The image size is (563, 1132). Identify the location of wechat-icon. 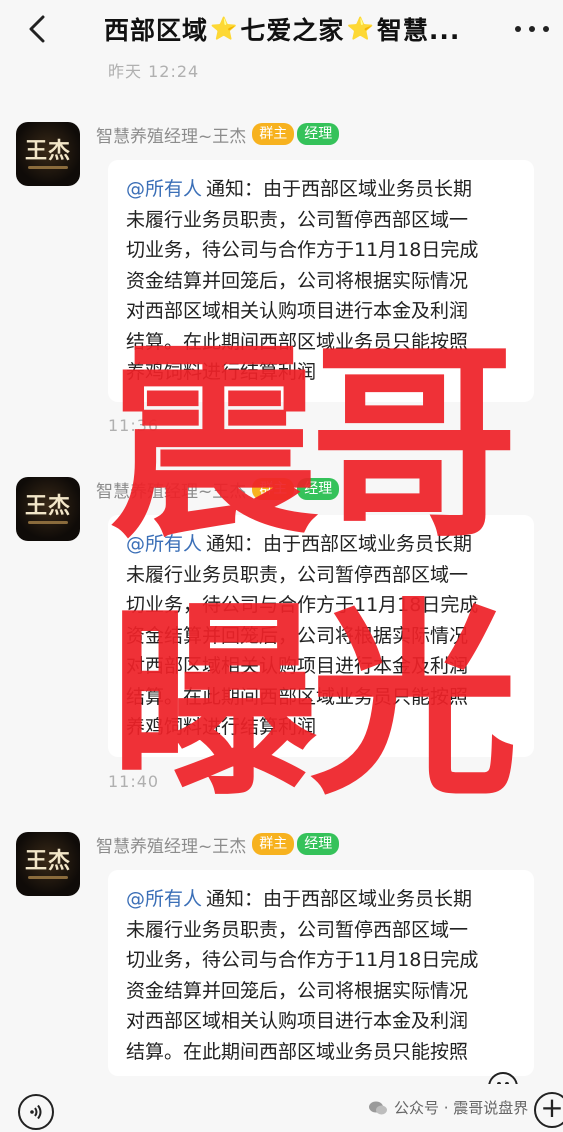
(378, 1107).